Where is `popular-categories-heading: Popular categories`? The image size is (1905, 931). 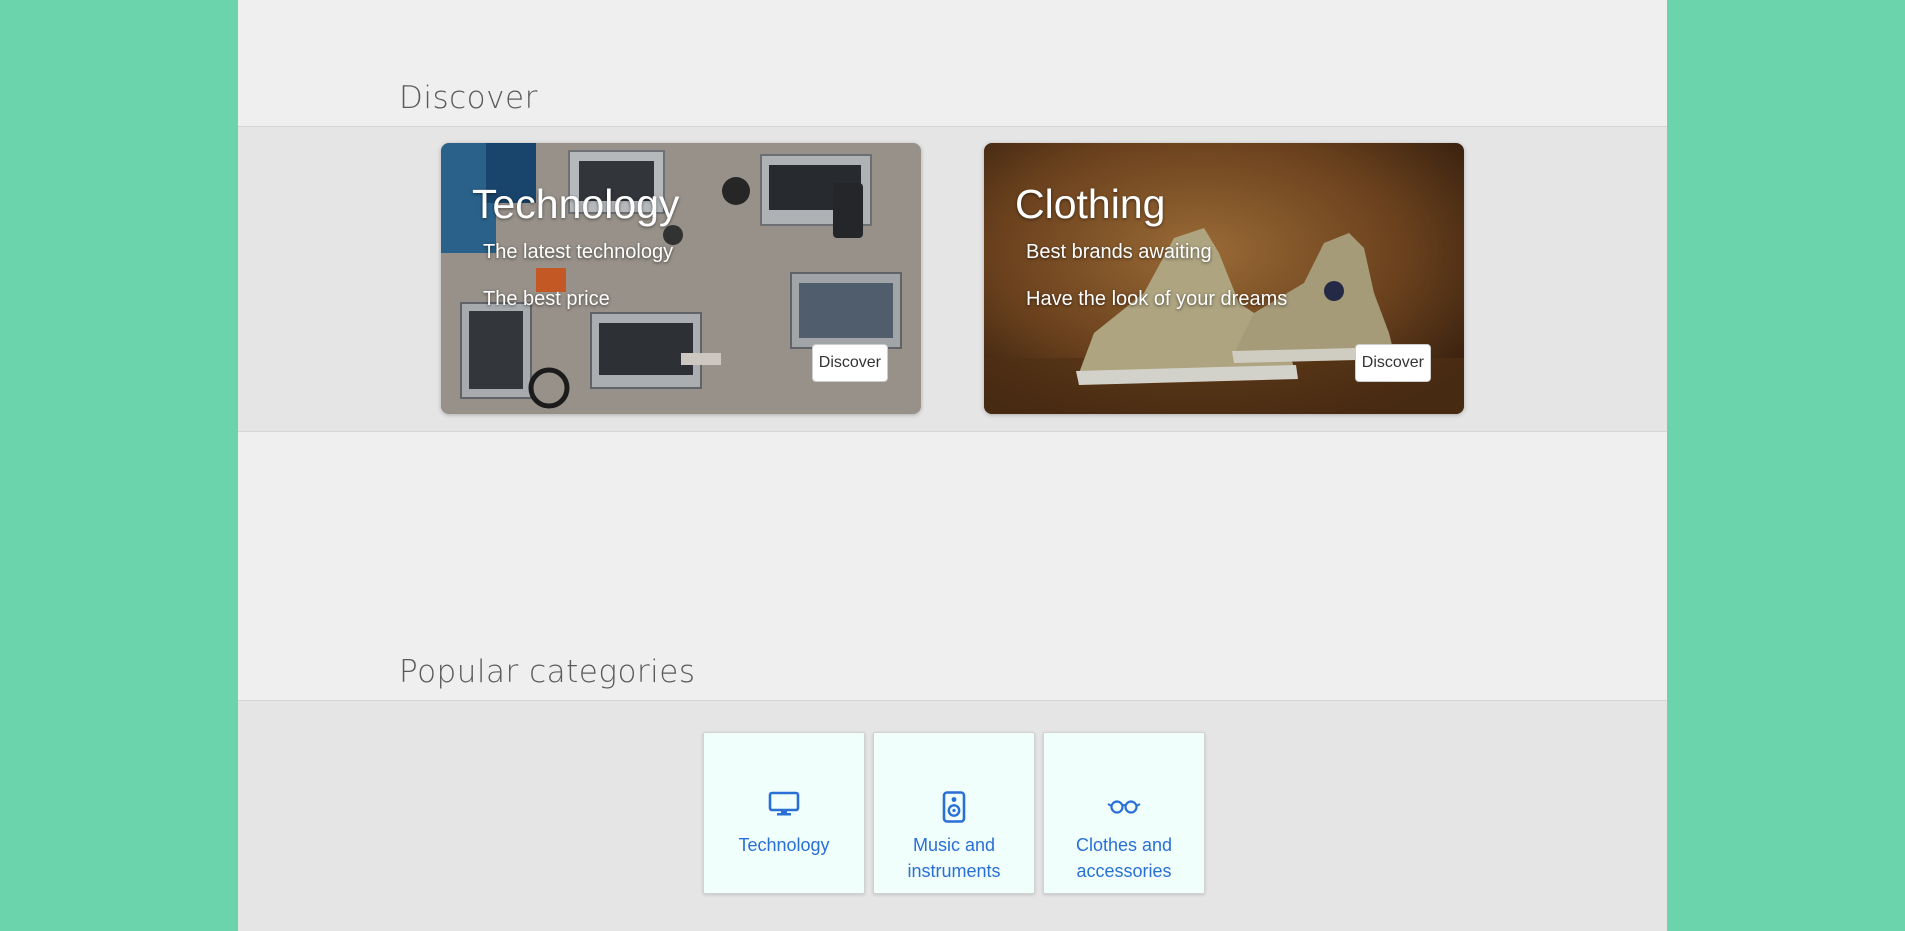 popular-categories-heading: Popular categories is located at coordinates (547, 672).